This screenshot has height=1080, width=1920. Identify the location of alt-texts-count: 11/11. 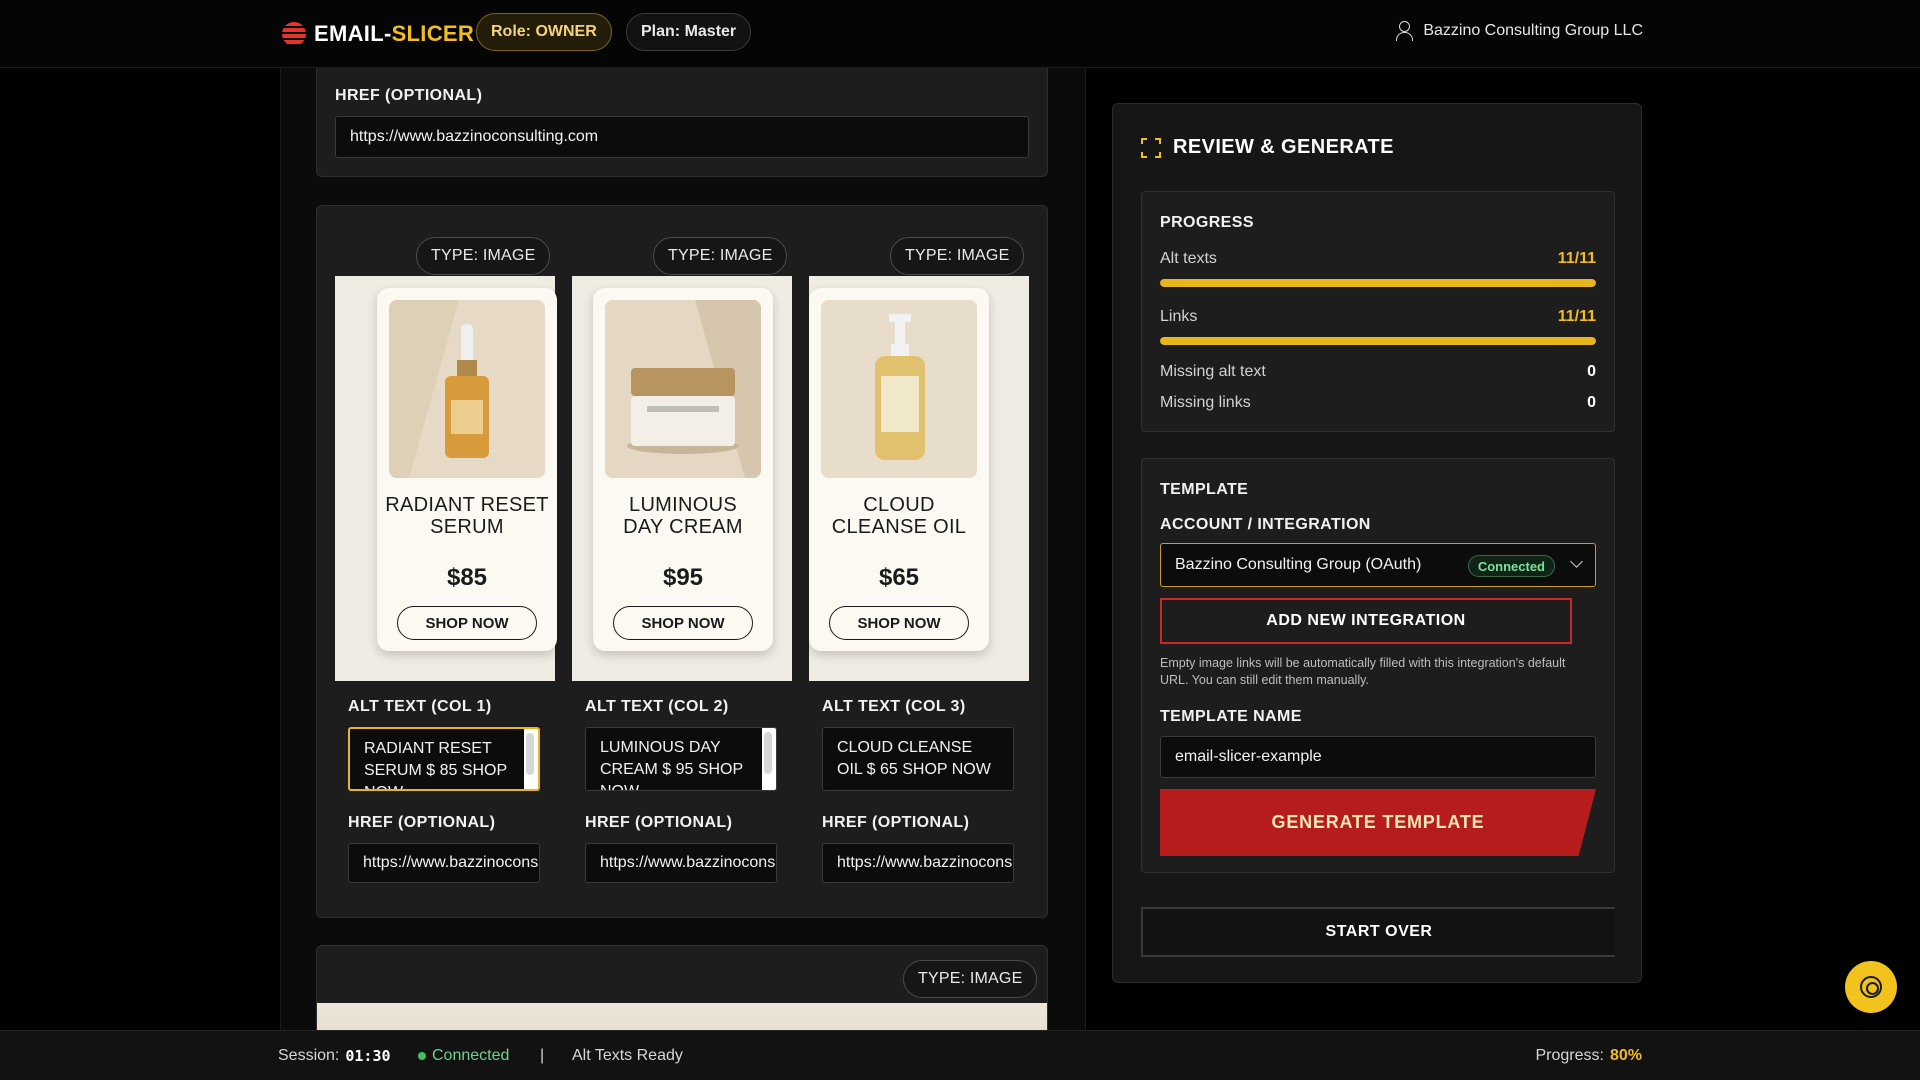
(1576, 258).